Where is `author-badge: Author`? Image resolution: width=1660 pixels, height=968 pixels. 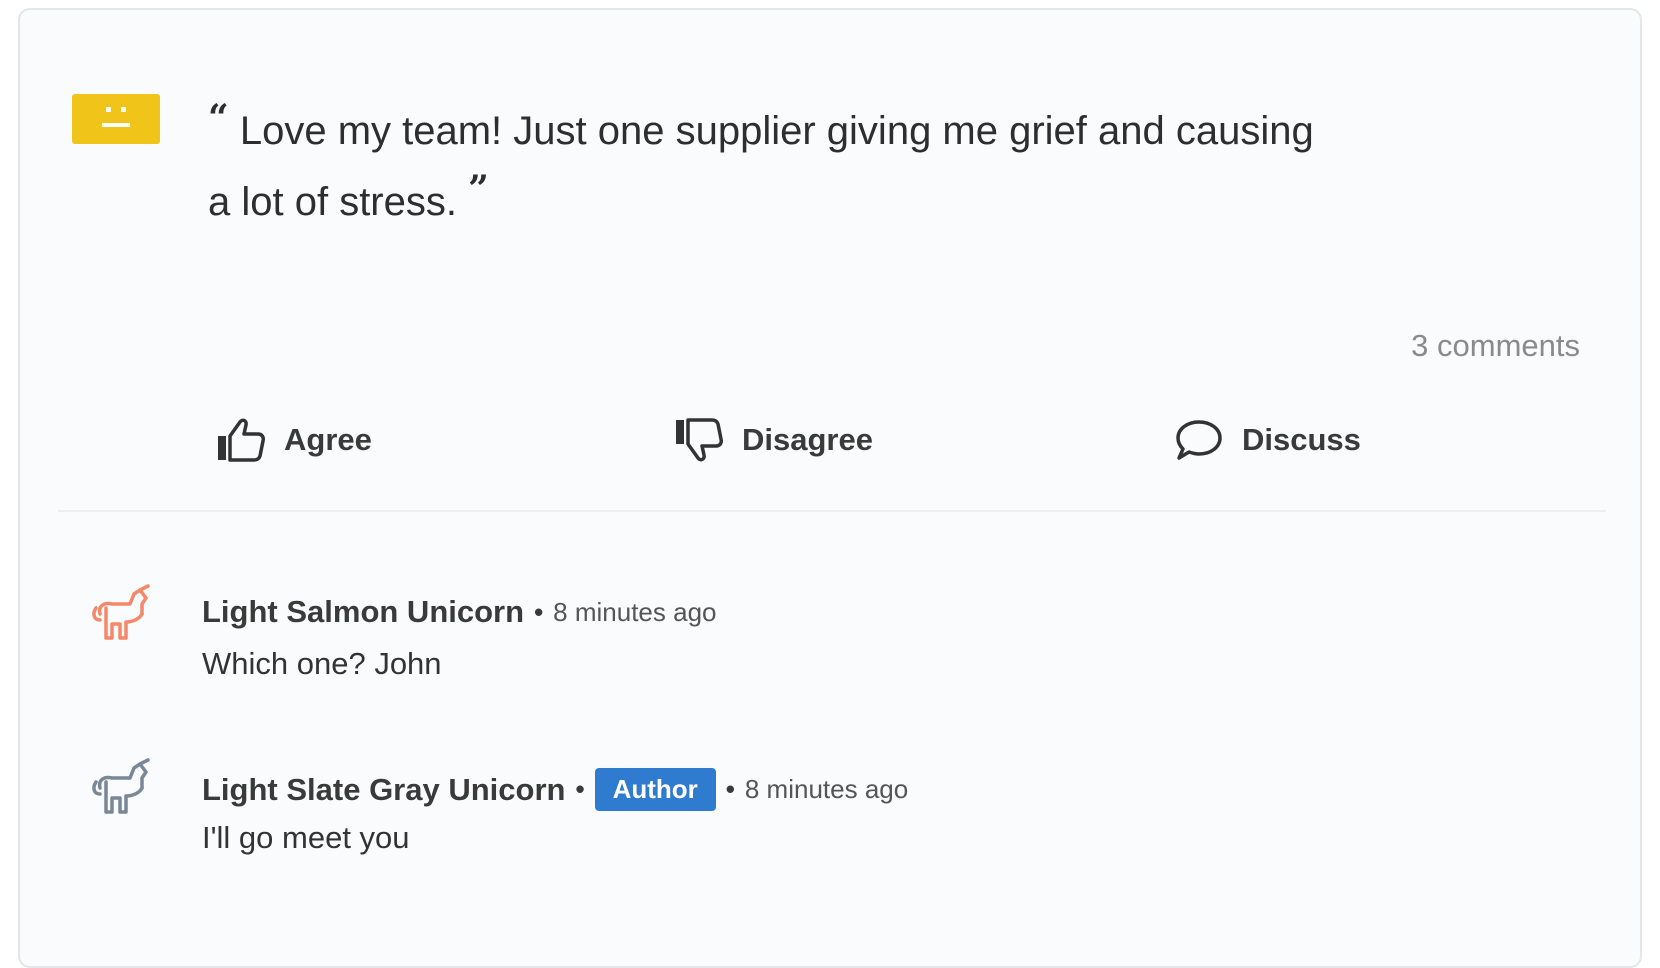 author-badge: Author is located at coordinates (655, 789).